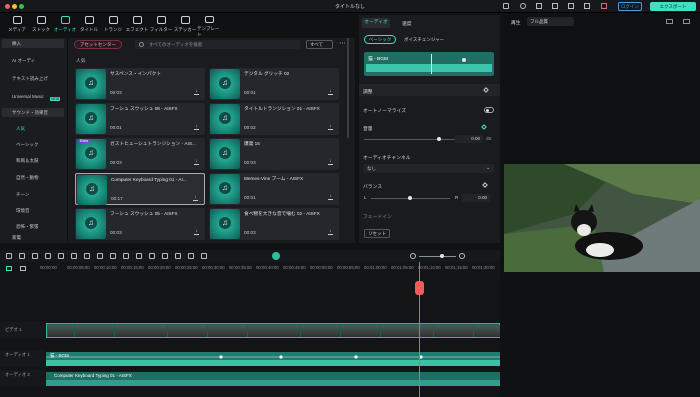 This screenshot has height=397, width=700. Describe the element at coordinates (348, 88) in the screenshot. I see `asset-scrollbar` at that location.